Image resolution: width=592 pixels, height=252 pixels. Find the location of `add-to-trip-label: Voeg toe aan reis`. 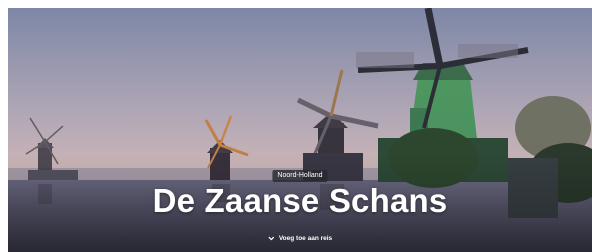

add-to-trip-label: Voeg toe aan reis is located at coordinates (305, 238).